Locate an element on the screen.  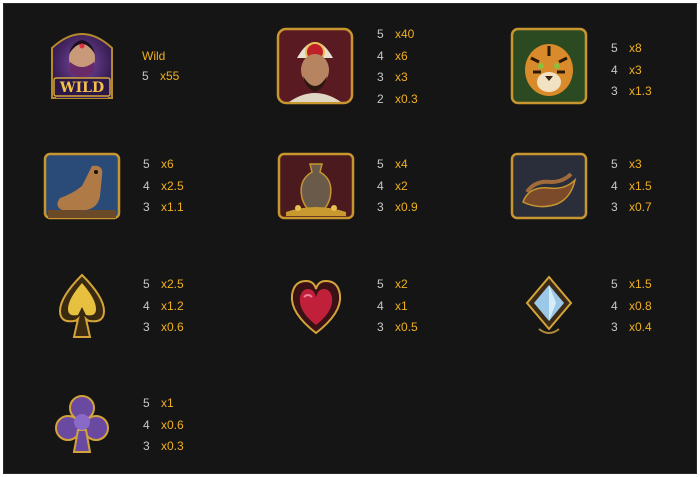
club-pays: 5 x1 4 x0.6 3 x0.3 is located at coordinates (163, 425).